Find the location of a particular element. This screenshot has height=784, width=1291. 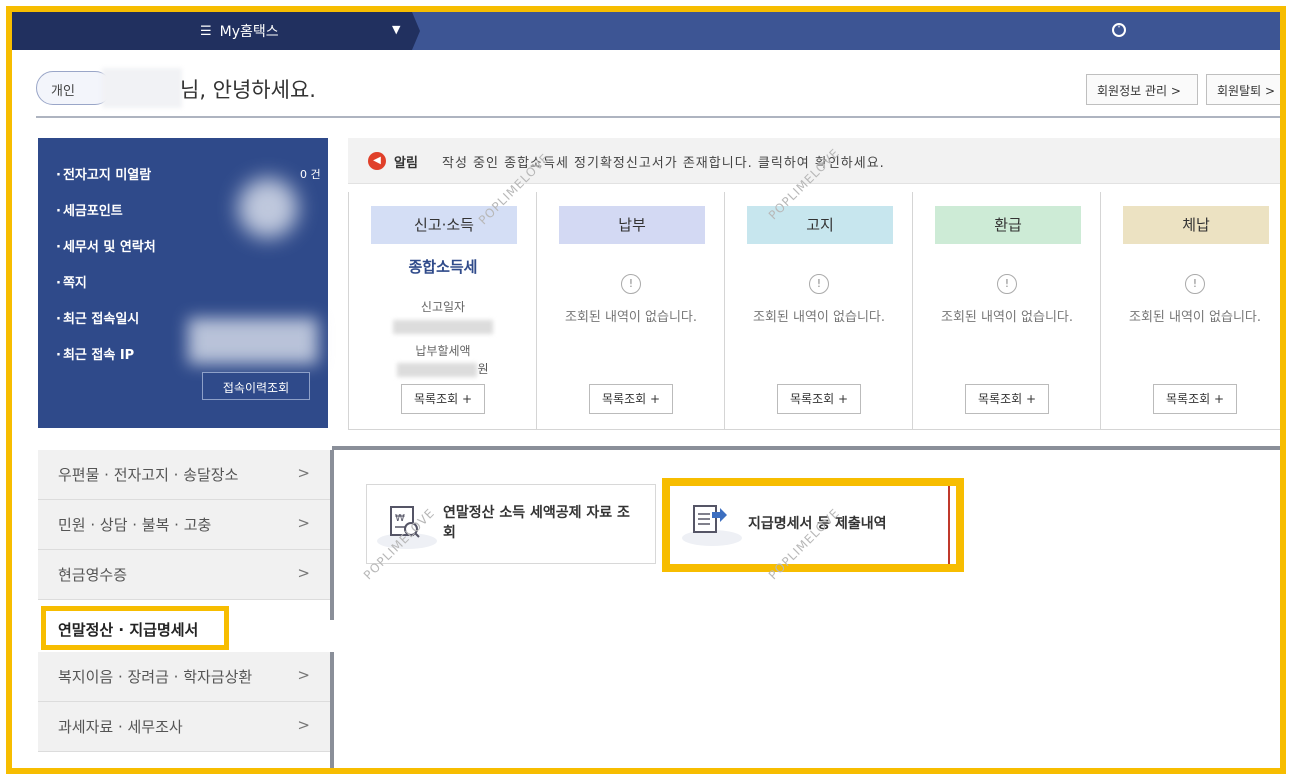

info-item-messages: 쪽지 is located at coordinates (71, 281).